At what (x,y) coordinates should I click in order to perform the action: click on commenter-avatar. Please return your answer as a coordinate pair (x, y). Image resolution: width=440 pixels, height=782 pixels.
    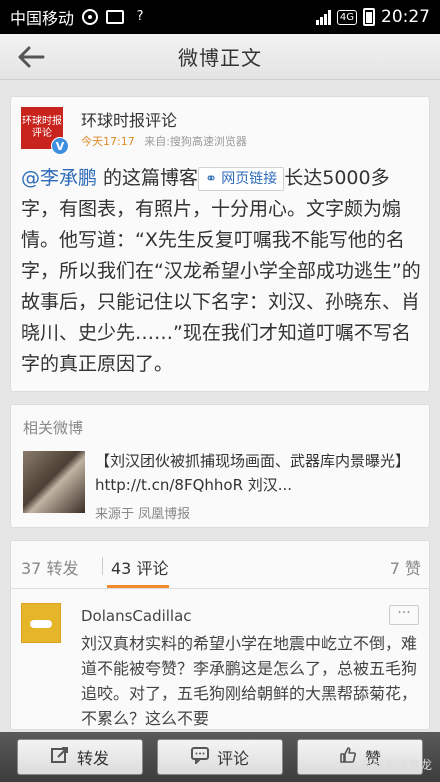
    Looking at the image, I should click on (41, 623).